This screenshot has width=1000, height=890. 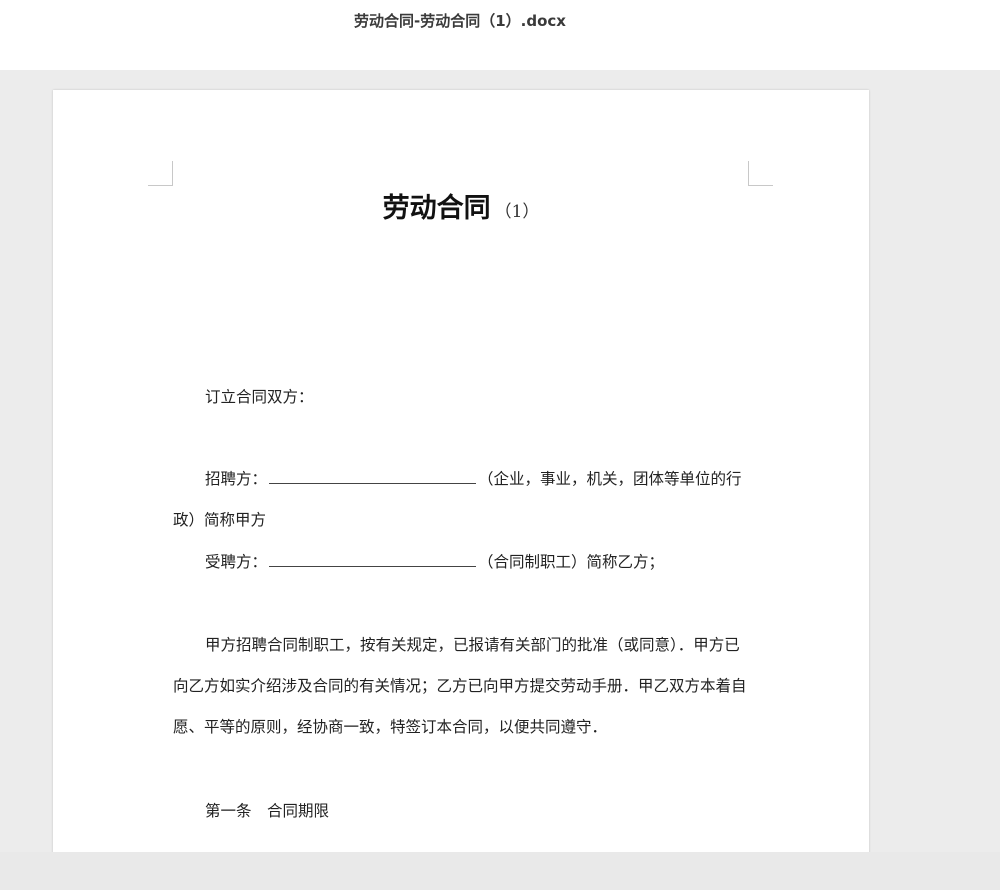 I want to click on bottom-bar, so click(x=500, y=871).